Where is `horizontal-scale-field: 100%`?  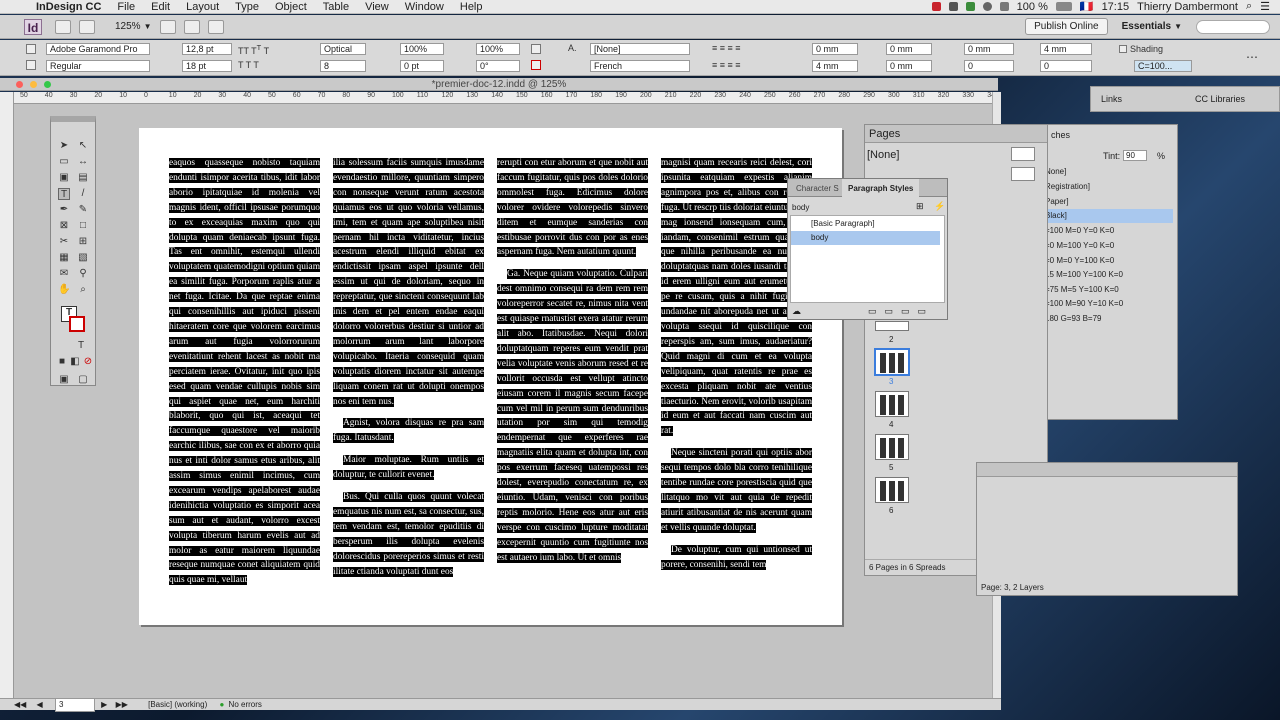
horizontal-scale-field: 100% is located at coordinates (498, 49).